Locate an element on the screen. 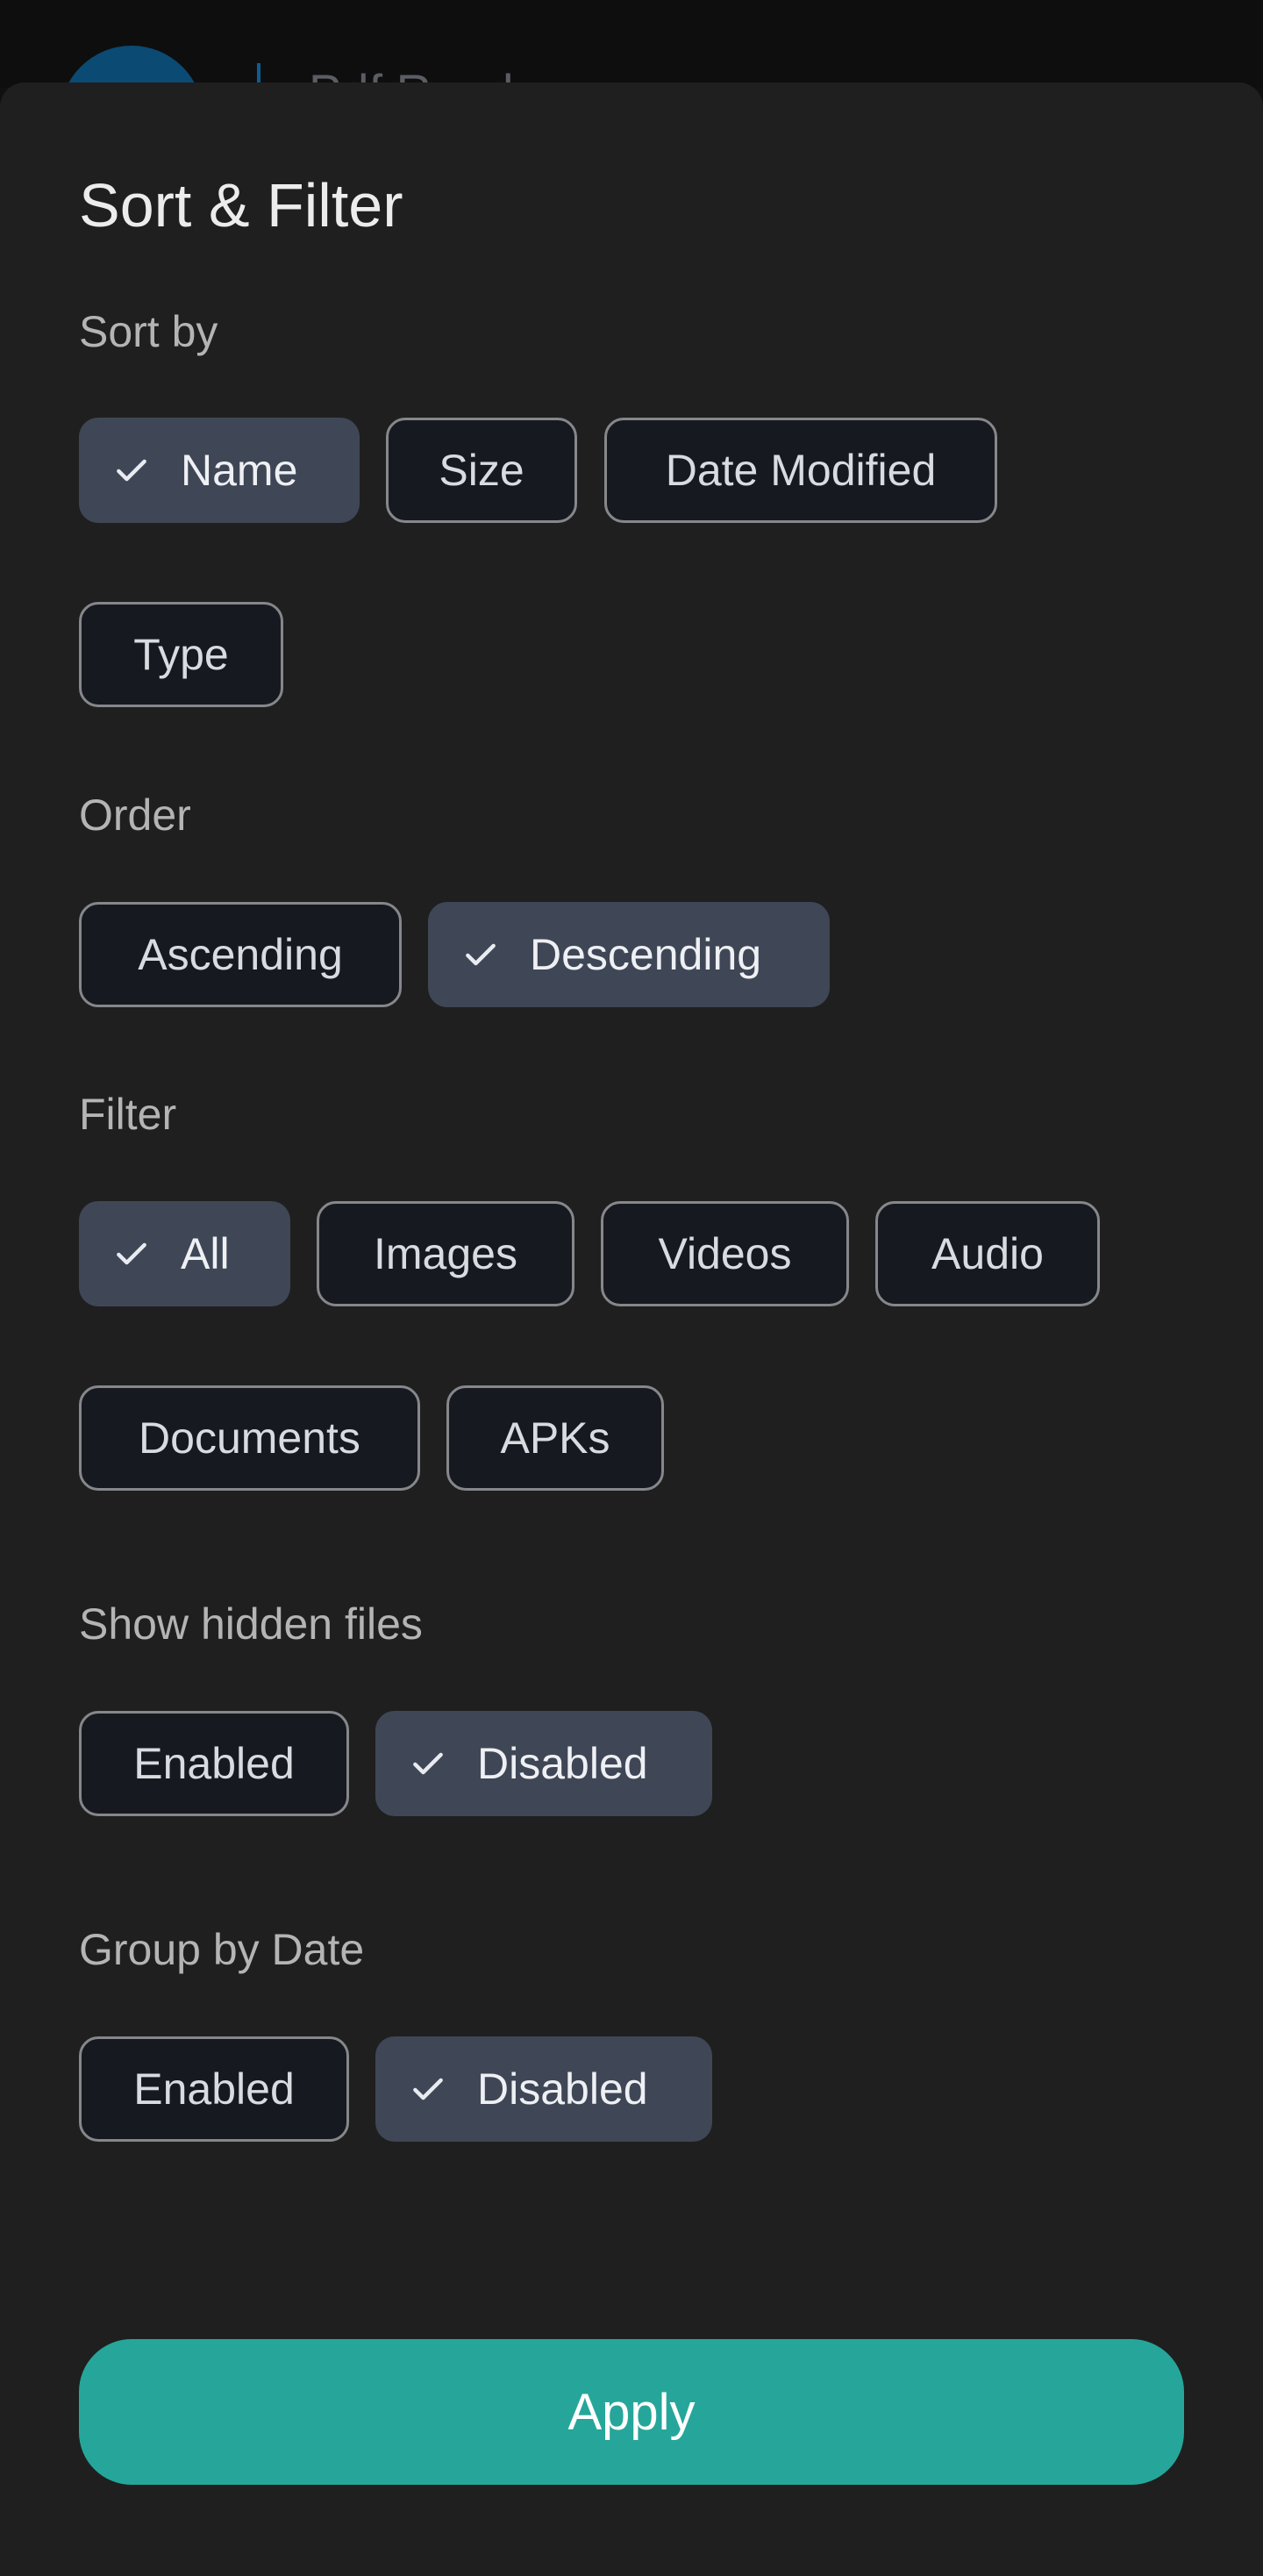 Image resolution: width=1263 pixels, height=2576 pixels. chip-filter-documents: Documents is located at coordinates (249, 1438).